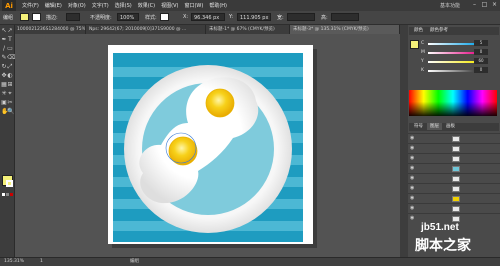 The width and height of the screenshot is (500, 266). I want to click on workspace-switcher: 基本功能, so click(450, 5).